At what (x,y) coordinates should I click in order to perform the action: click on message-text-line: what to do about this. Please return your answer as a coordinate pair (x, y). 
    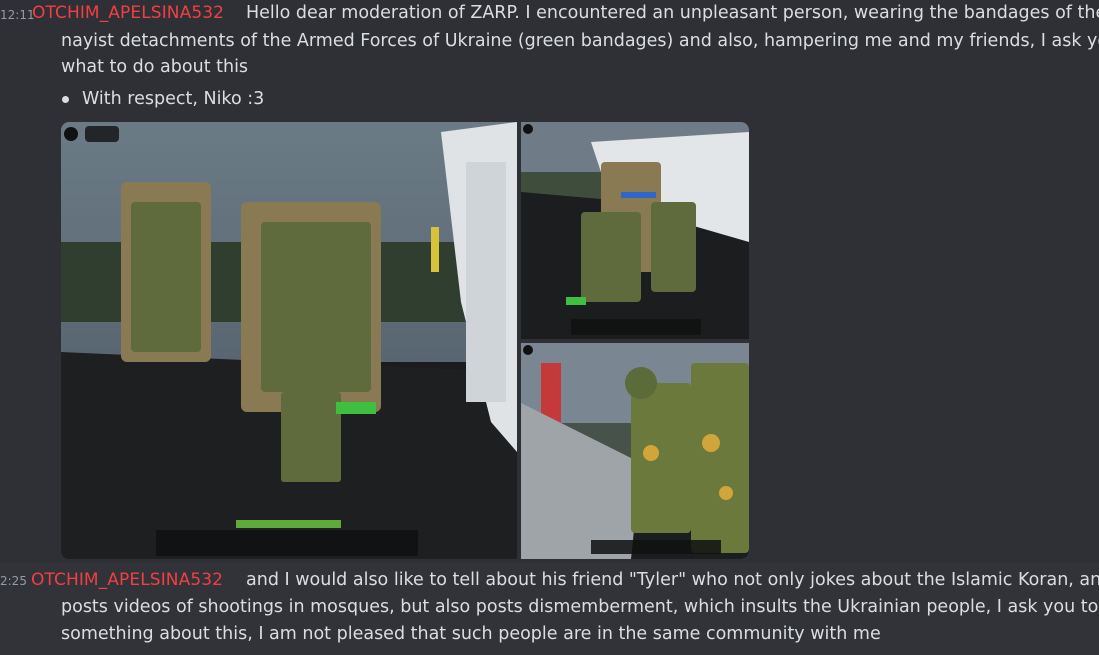
    Looking at the image, I should click on (155, 67).